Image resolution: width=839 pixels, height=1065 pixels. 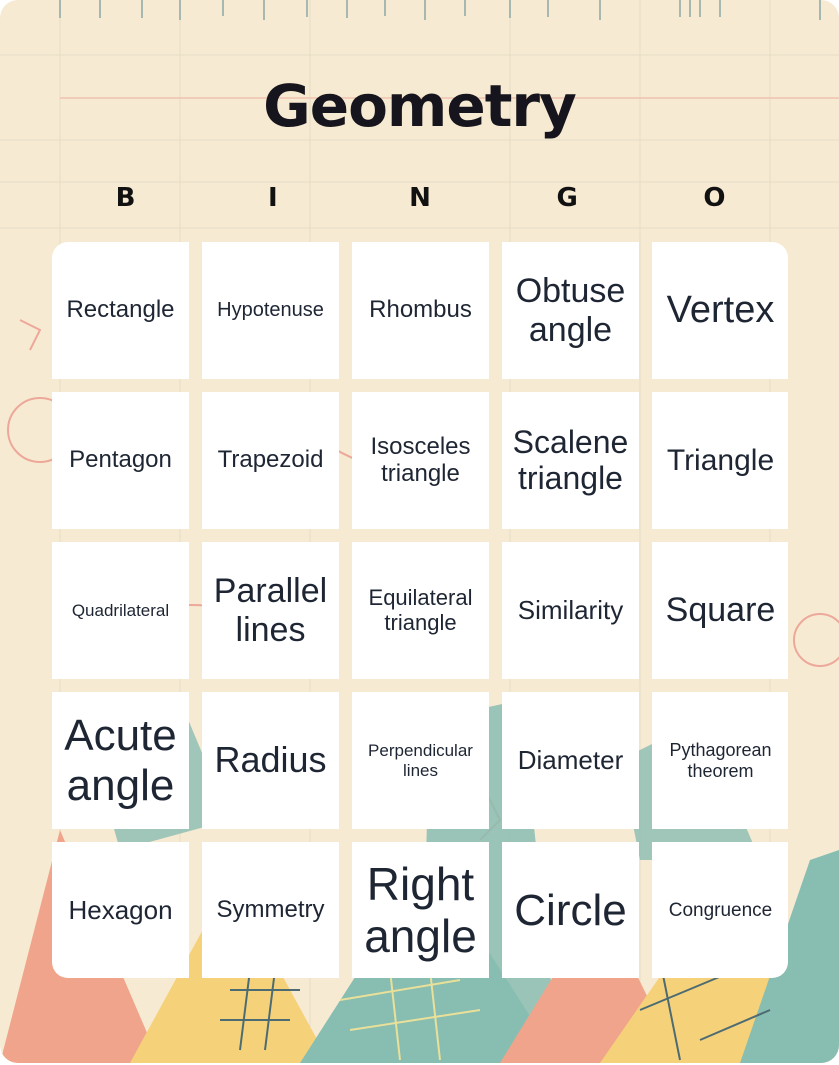 What do you see at coordinates (120, 460) in the screenshot?
I see `bingo-cell: Pentagon` at bounding box center [120, 460].